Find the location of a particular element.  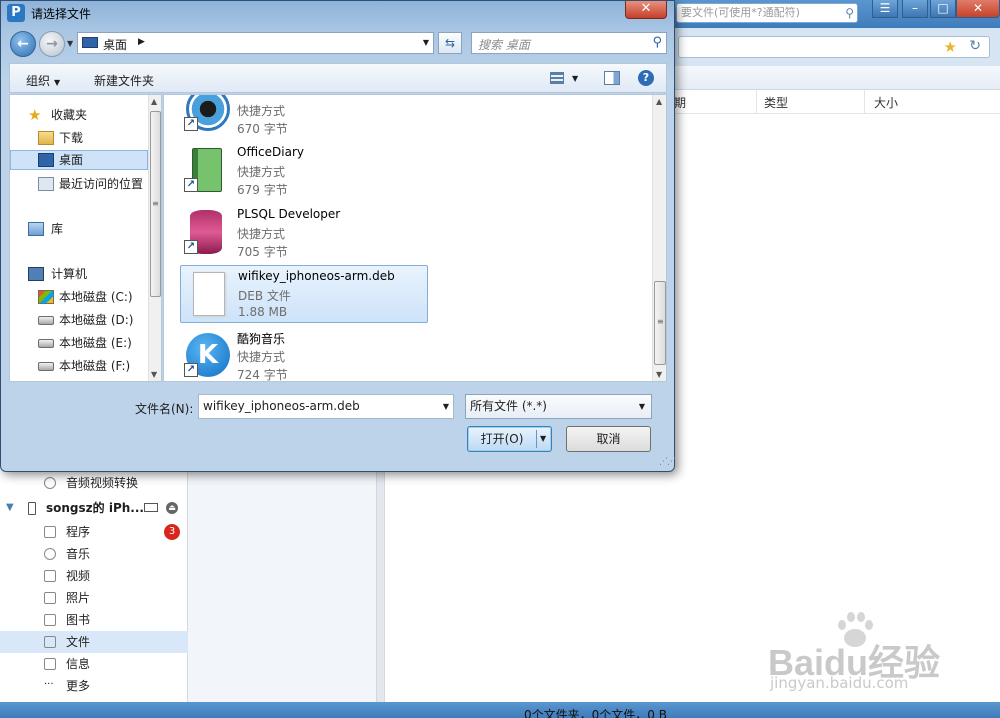

library-icon is located at coordinates (36, 229).